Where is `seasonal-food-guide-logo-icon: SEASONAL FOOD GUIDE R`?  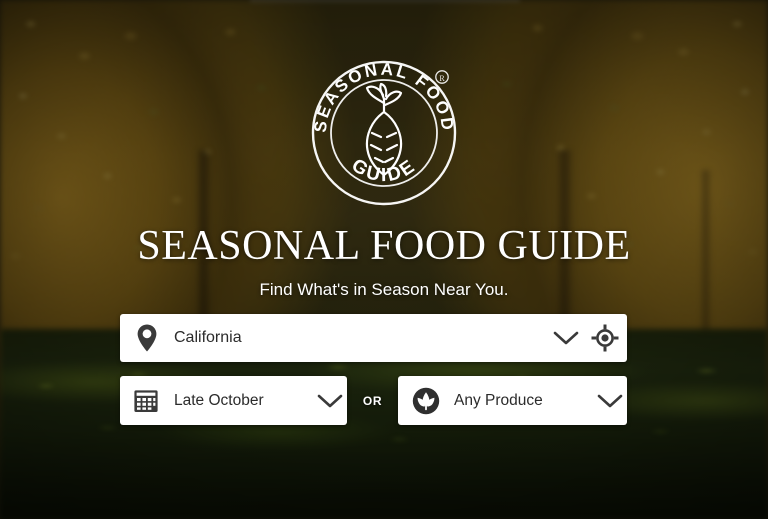
seasonal-food-guide-logo-icon: SEASONAL FOOD GUIDE R is located at coordinates (384, 133).